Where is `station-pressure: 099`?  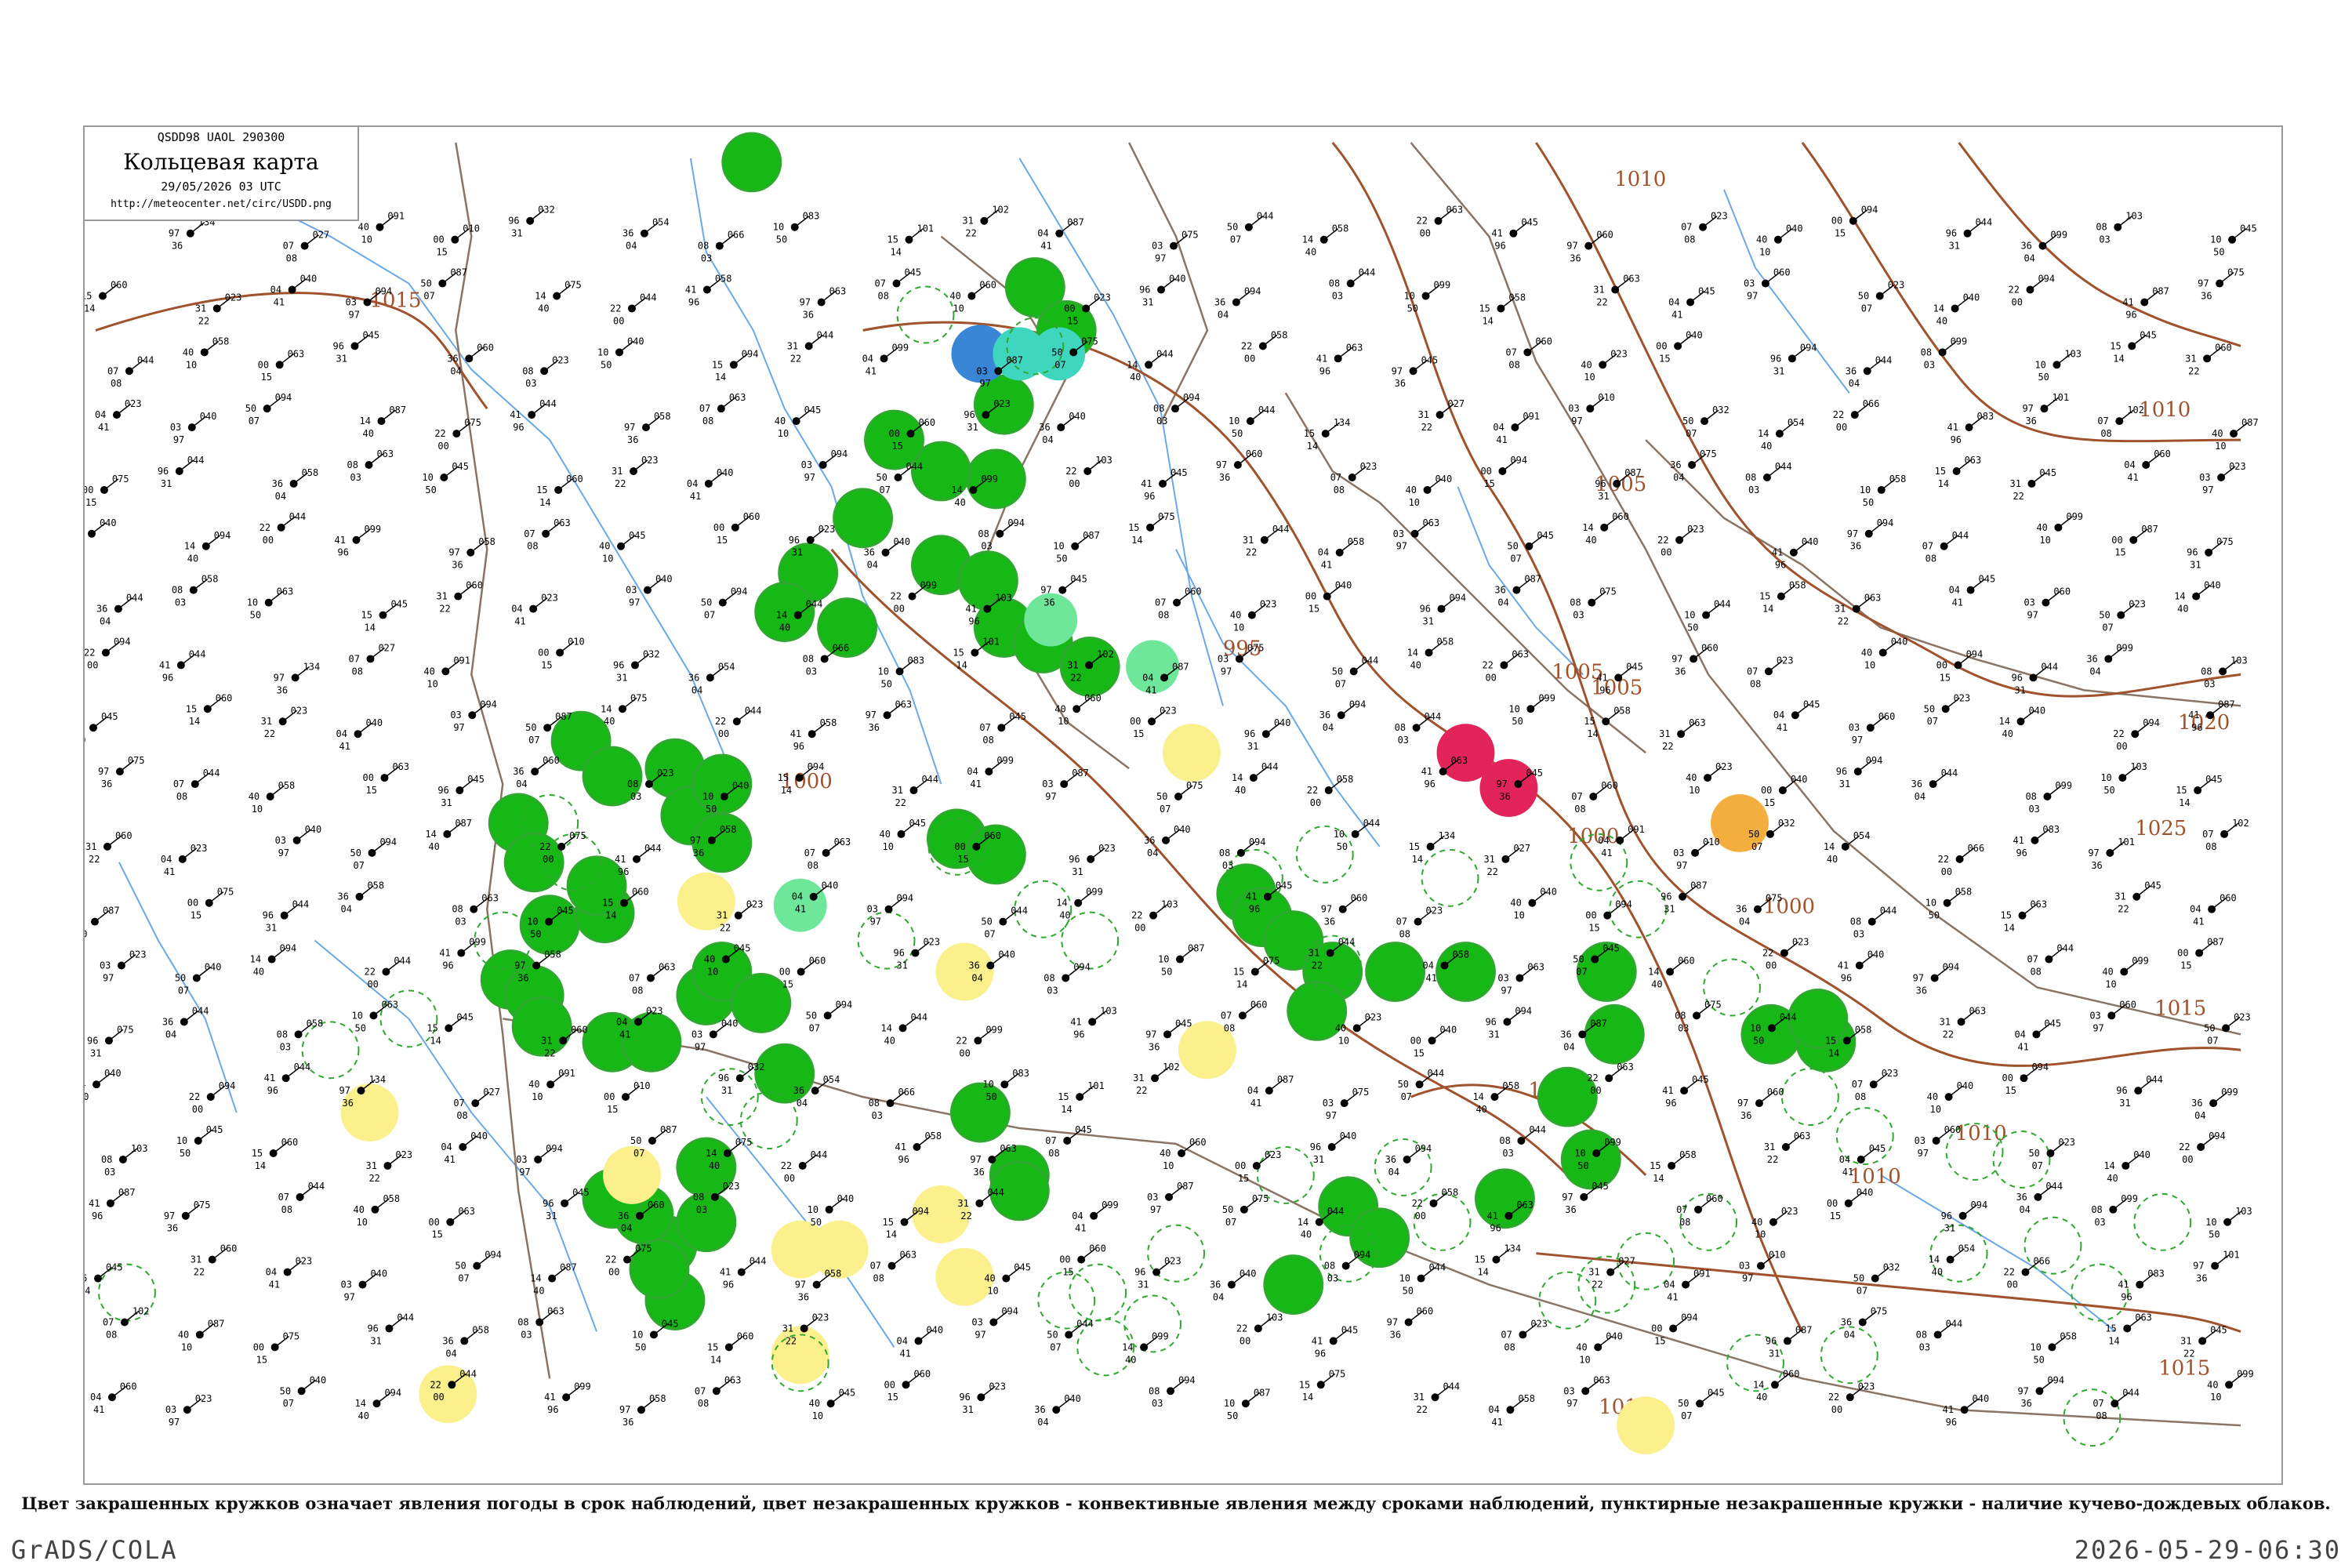
station-pressure: 099 is located at coordinates (1613, 1142).